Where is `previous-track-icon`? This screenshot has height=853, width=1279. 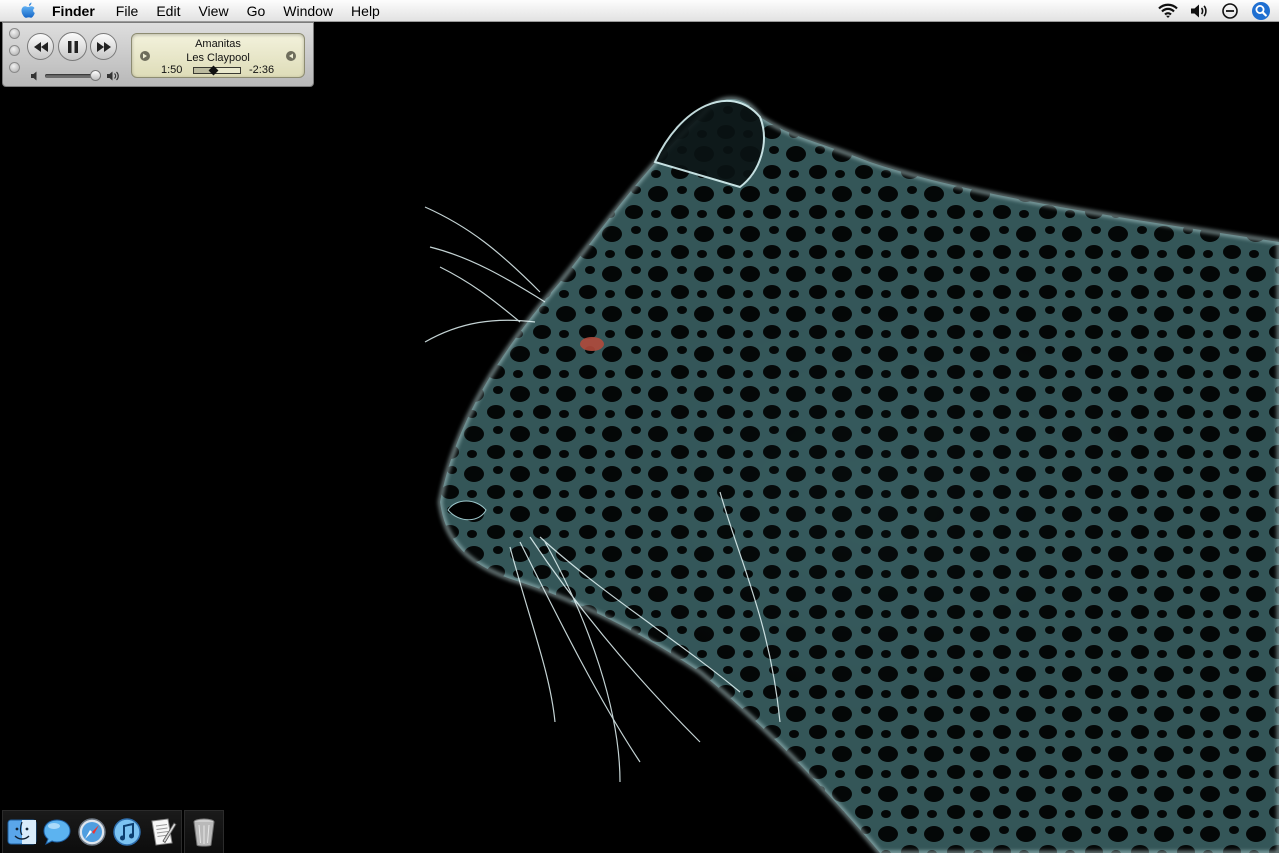
previous-track-icon is located at coordinates (40, 46).